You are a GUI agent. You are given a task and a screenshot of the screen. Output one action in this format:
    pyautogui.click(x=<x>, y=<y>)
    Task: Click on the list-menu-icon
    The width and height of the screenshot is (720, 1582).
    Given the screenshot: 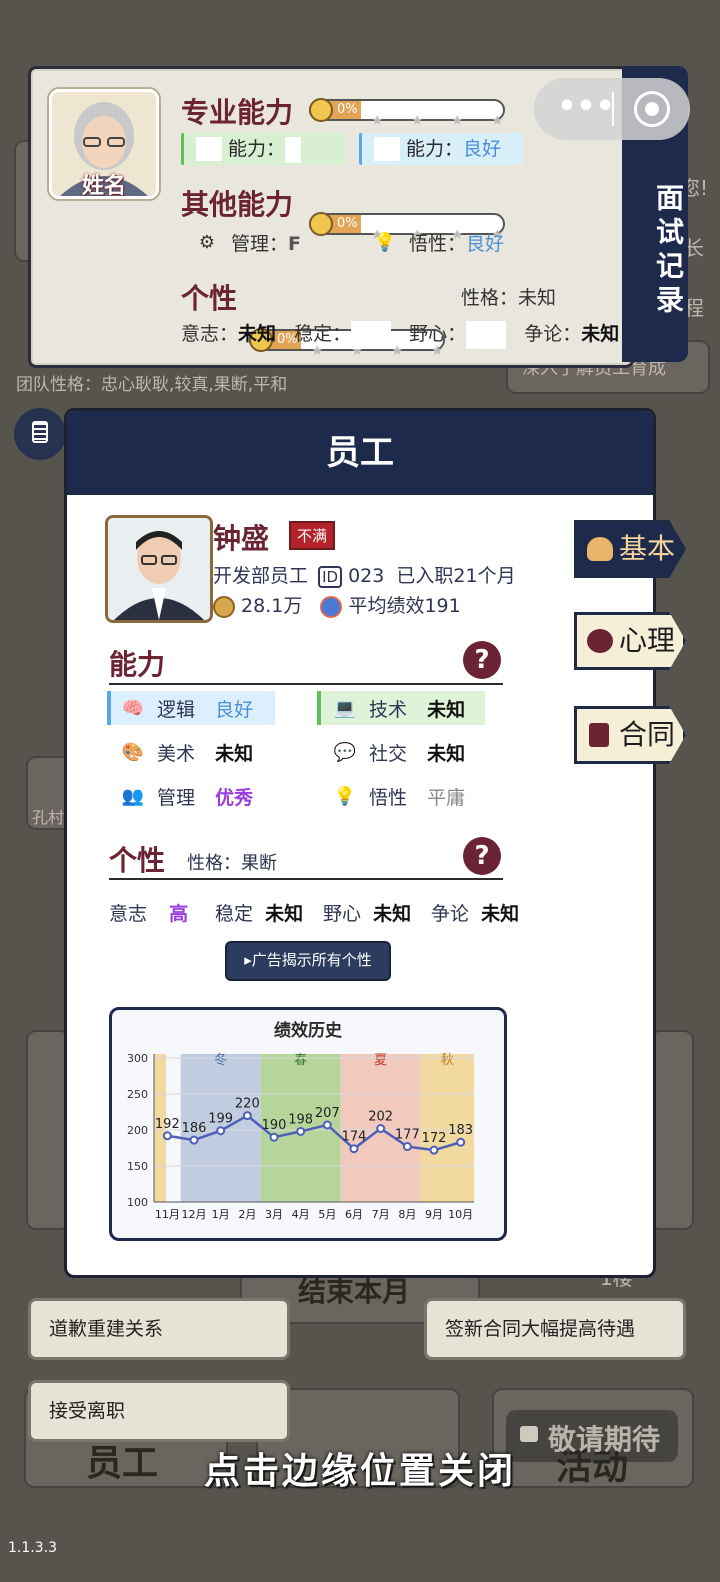 What is the action you would take?
    pyautogui.click(x=40, y=434)
    